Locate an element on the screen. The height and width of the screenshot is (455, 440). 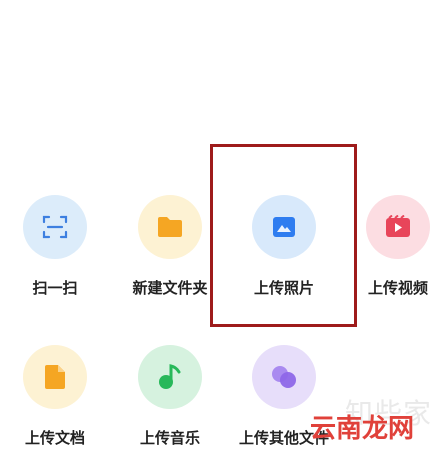
grid-item-upload-document: 上传文档 is located at coordinates (55, 400).